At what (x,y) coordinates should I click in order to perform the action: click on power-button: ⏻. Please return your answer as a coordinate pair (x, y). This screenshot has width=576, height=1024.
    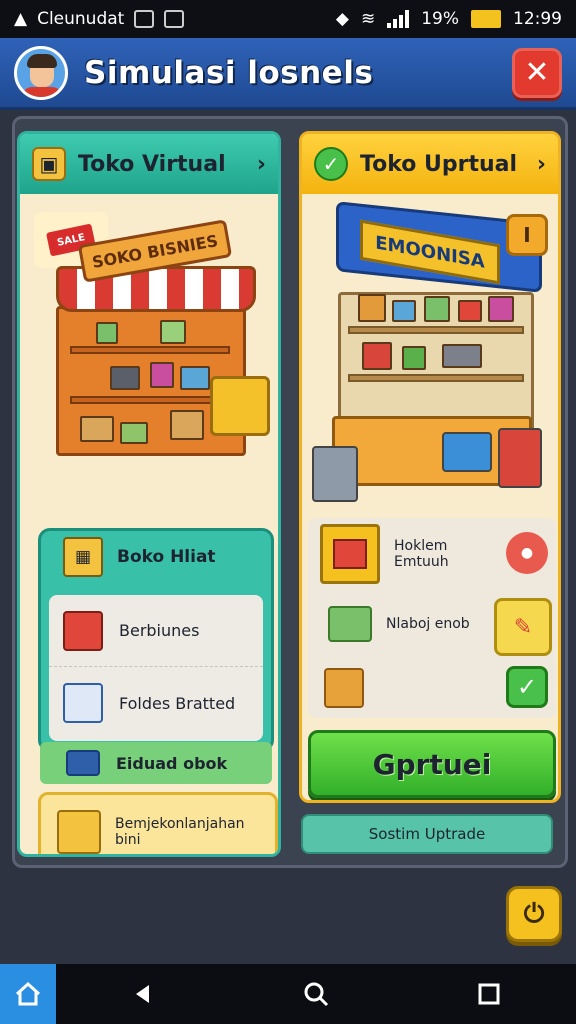
    Looking at the image, I should click on (534, 914).